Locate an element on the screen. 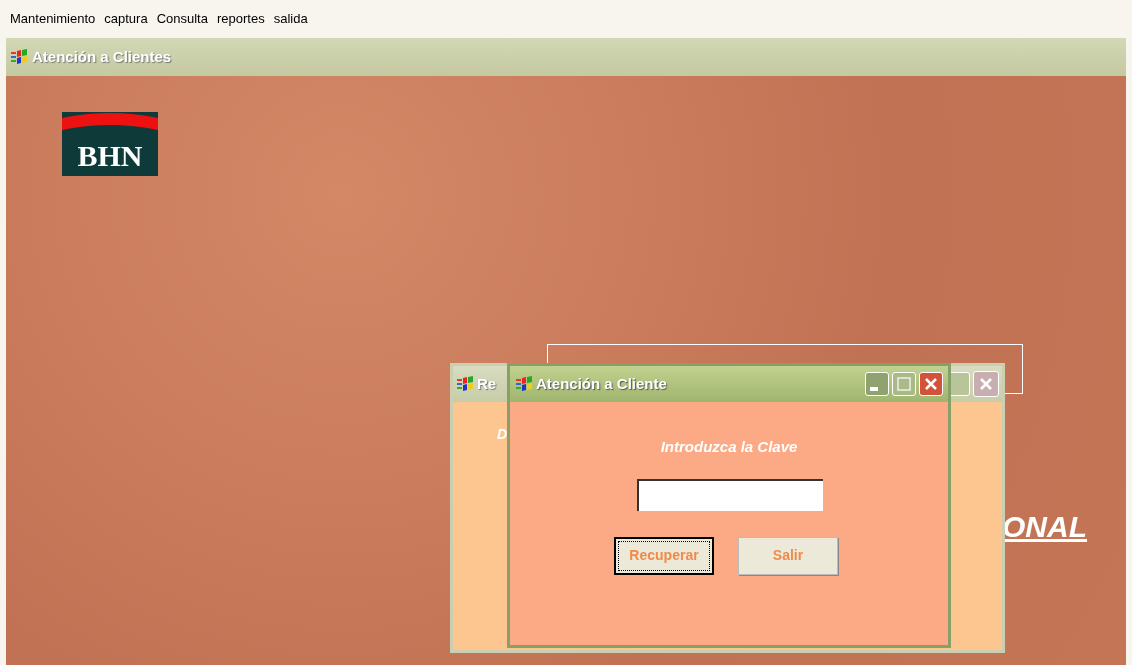 The height and width of the screenshot is (665, 1132). menu-item: reportes is located at coordinates (240, 19).